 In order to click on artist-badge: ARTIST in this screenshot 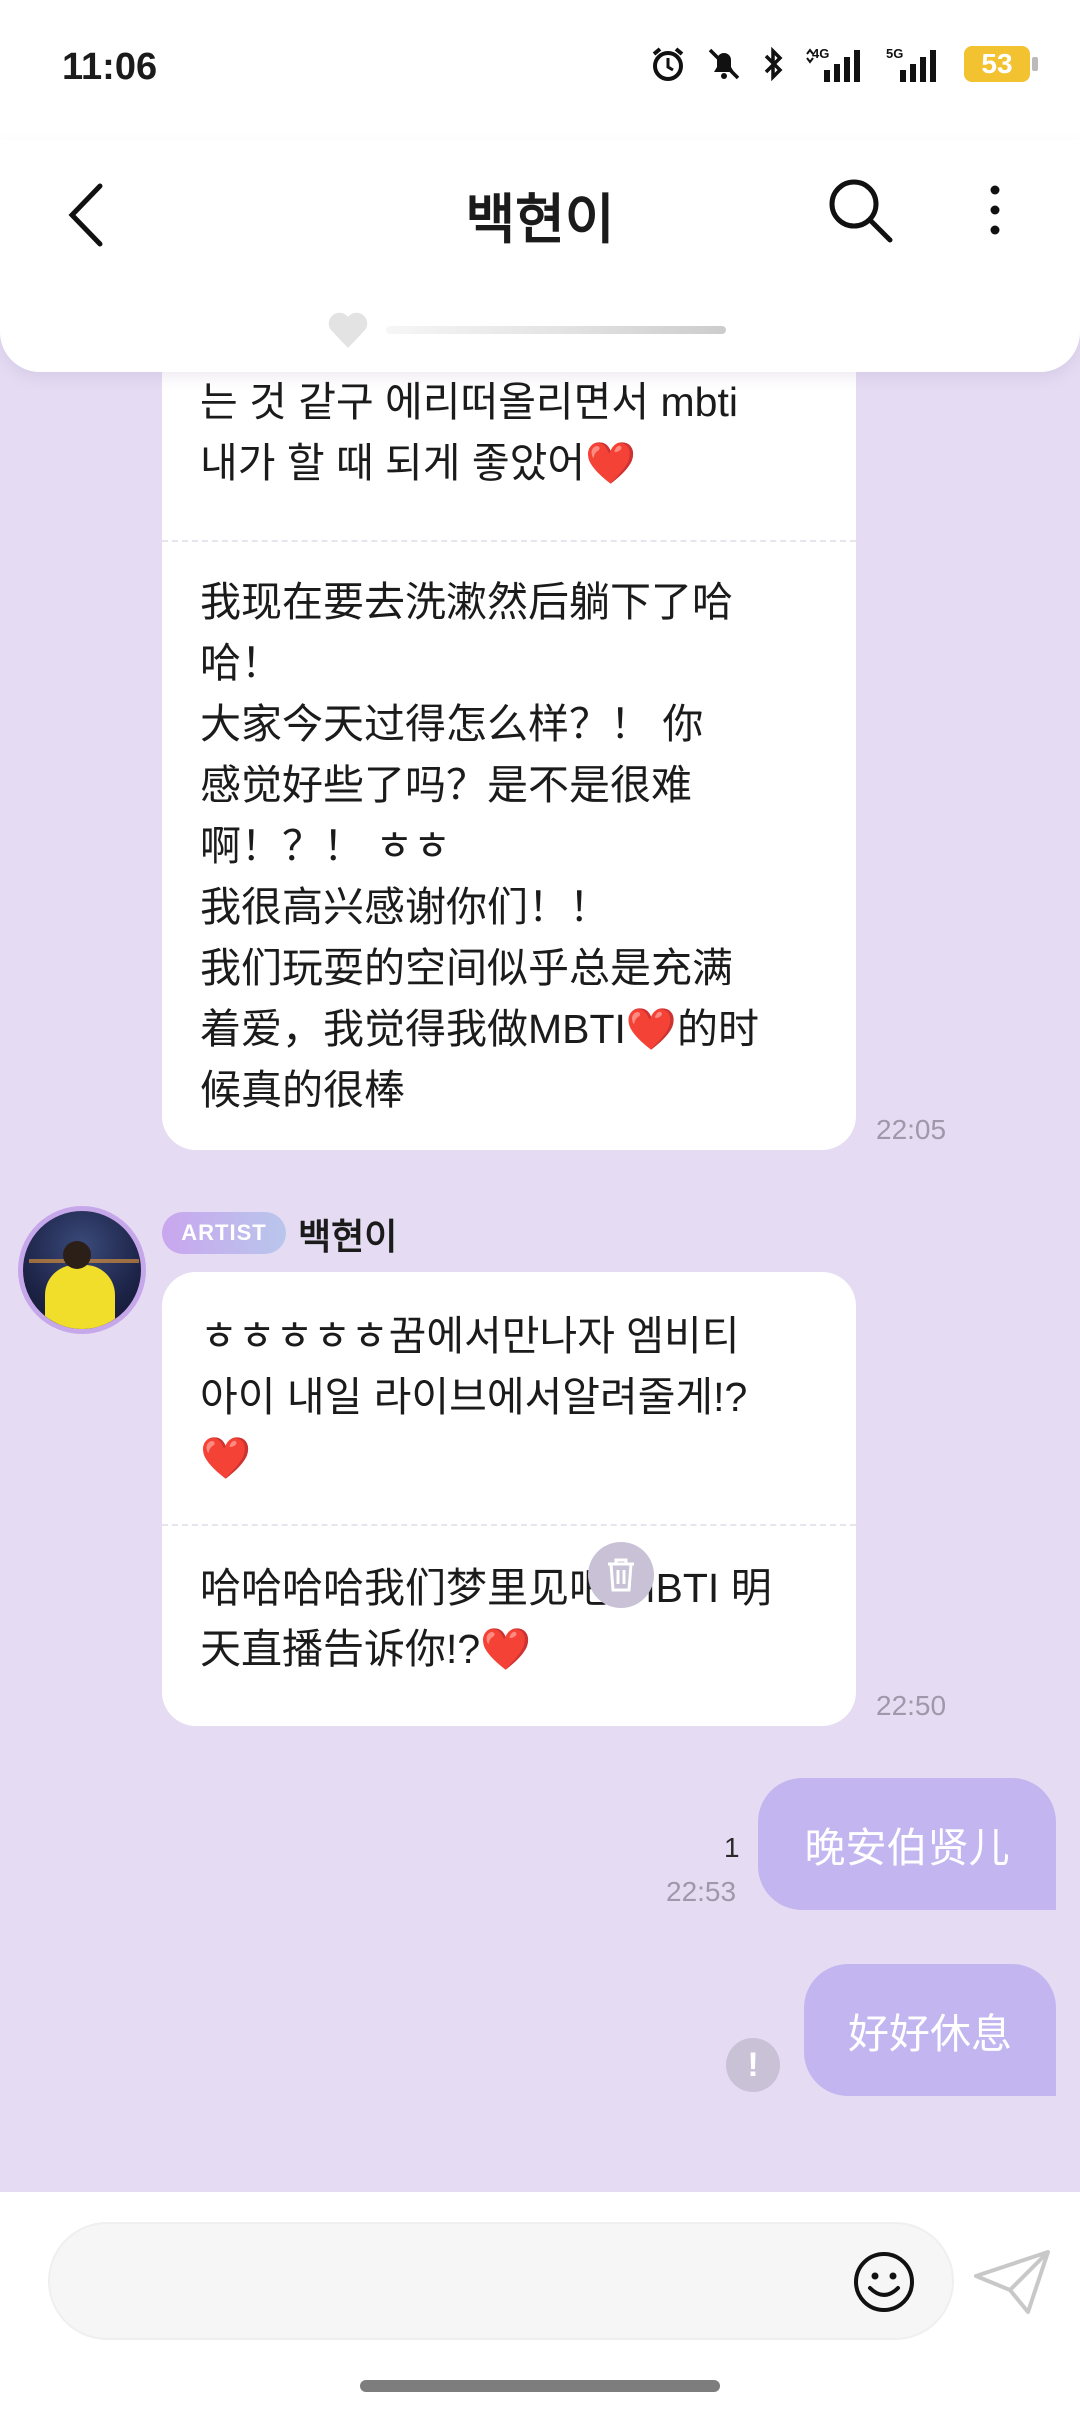, I will do `click(224, 1233)`.